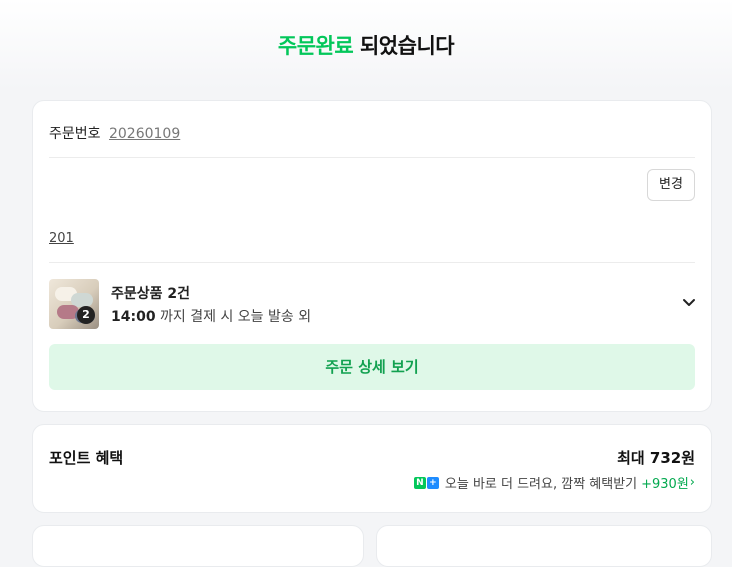 The height and width of the screenshot is (567, 732). I want to click on page-title: 주문완료 되었습니다, so click(366, 45).